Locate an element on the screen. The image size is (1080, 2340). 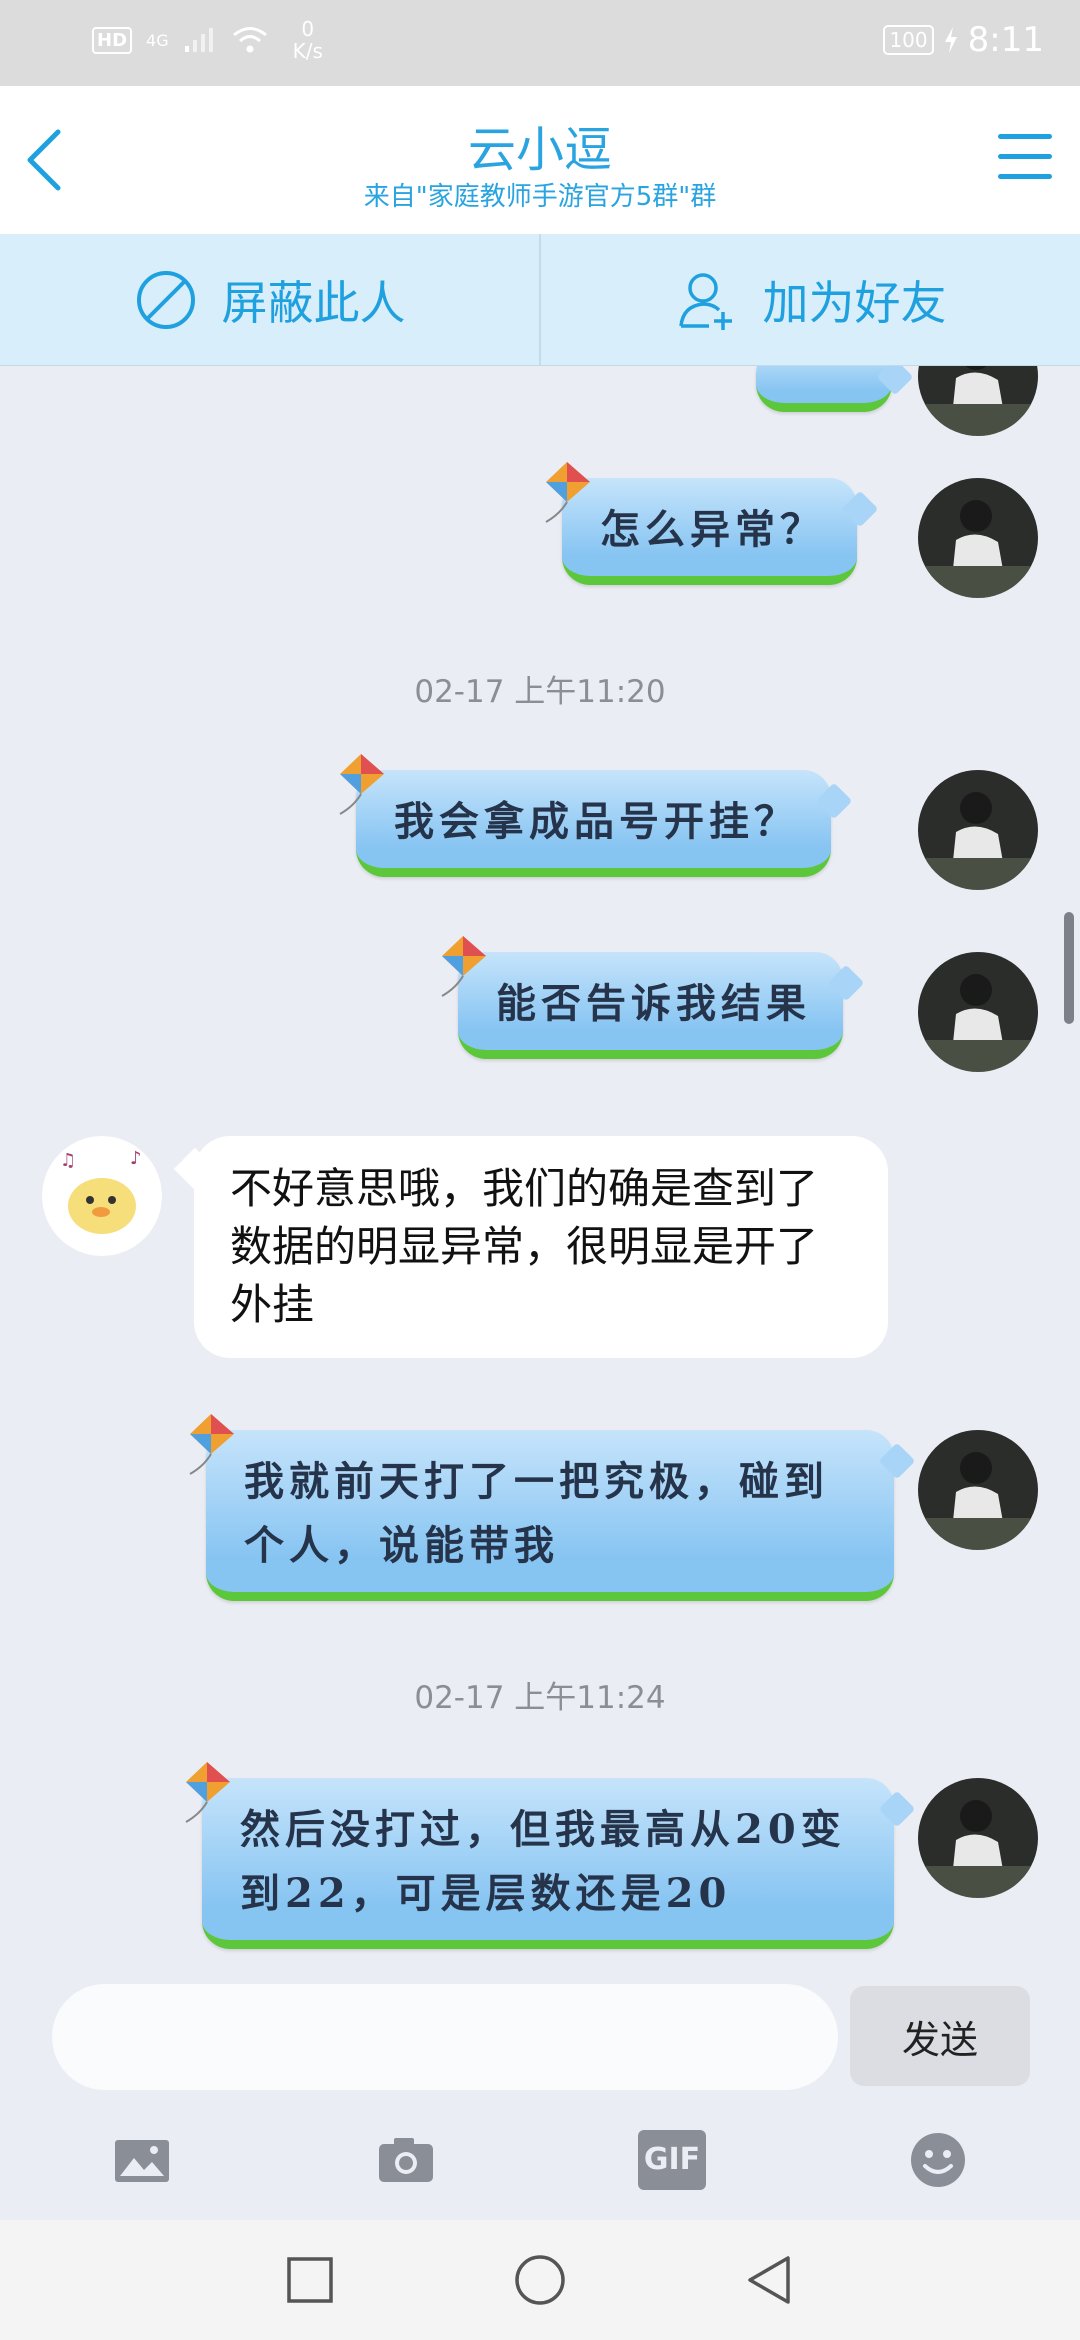
message-bubble-sent: 能否告诉我结果 is located at coordinates (653, 997).